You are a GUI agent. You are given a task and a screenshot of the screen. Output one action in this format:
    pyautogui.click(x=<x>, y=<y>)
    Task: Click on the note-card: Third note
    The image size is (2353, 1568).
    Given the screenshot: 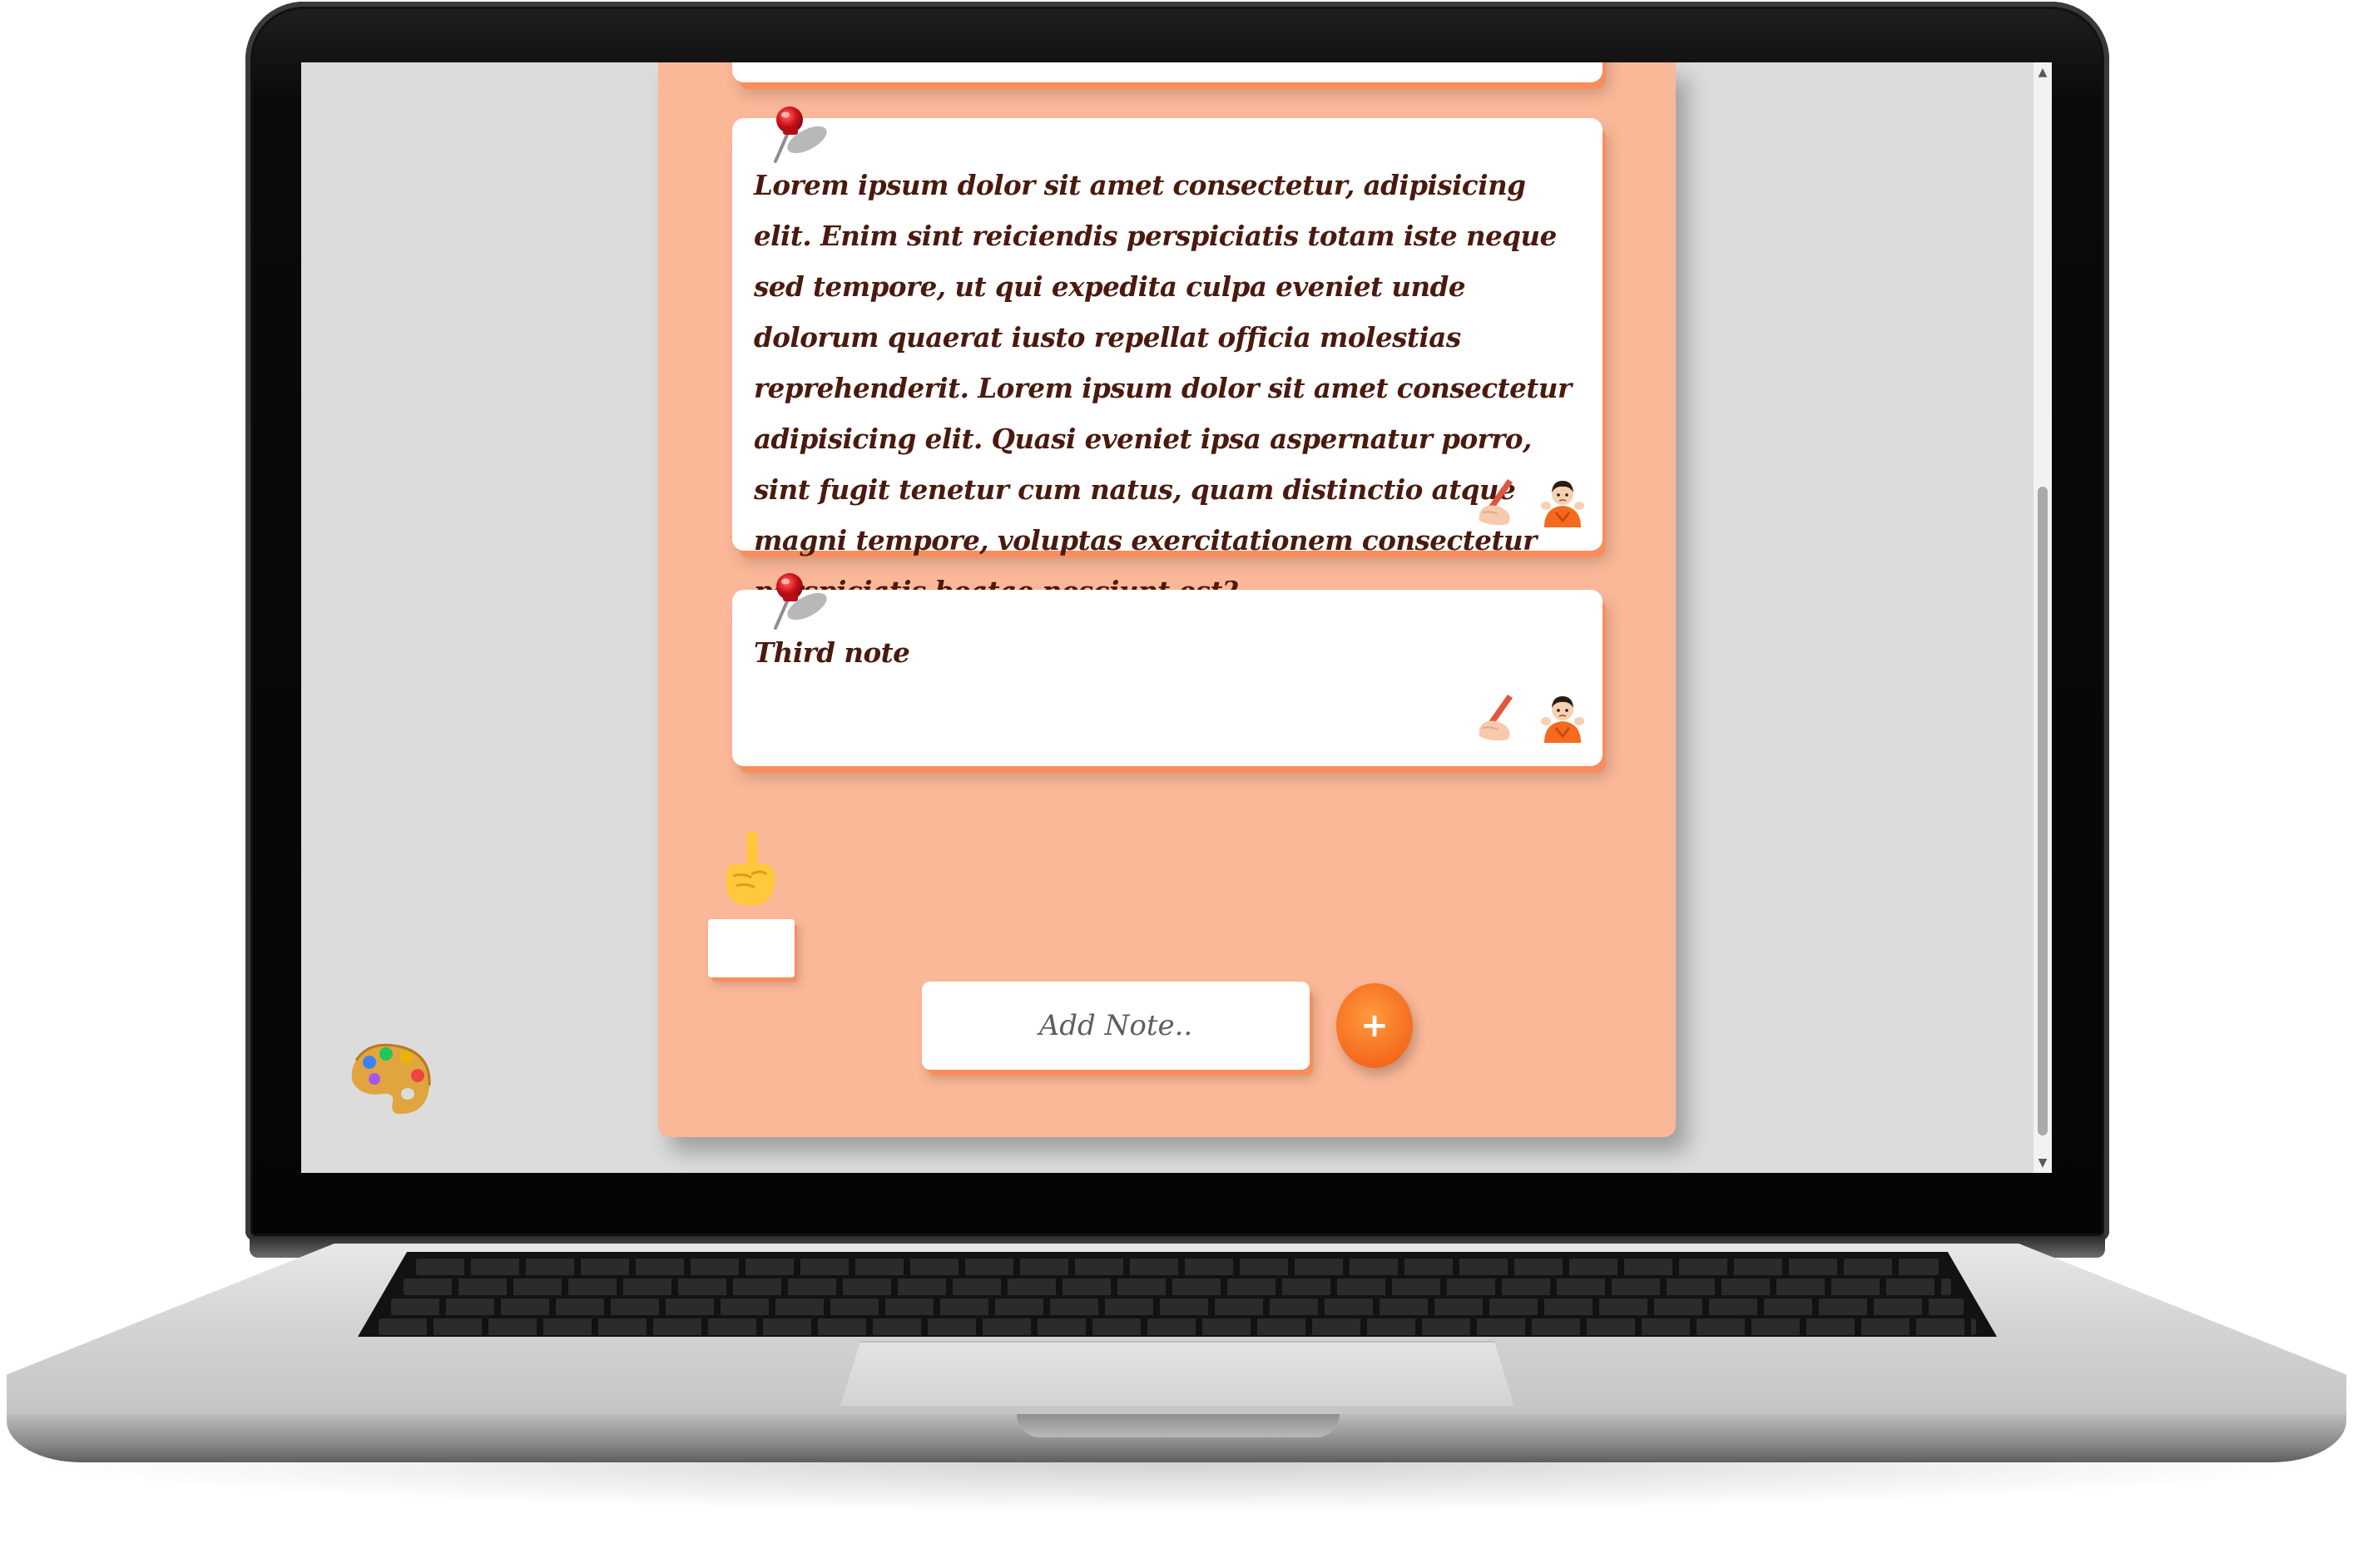 What is the action you would take?
    pyautogui.click(x=1167, y=669)
    